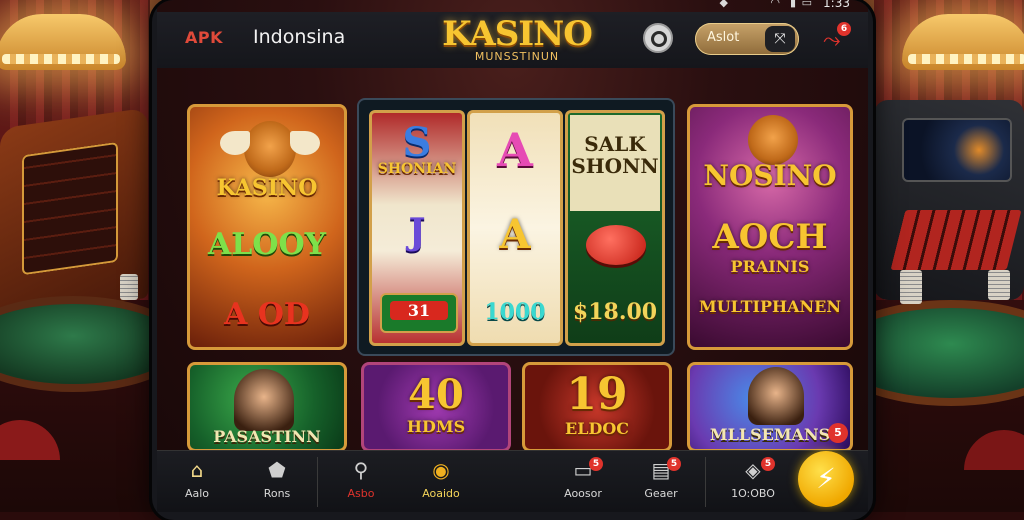  What do you see at coordinates (844, 29) in the screenshot?
I see `notification-badge: 6` at bounding box center [844, 29].